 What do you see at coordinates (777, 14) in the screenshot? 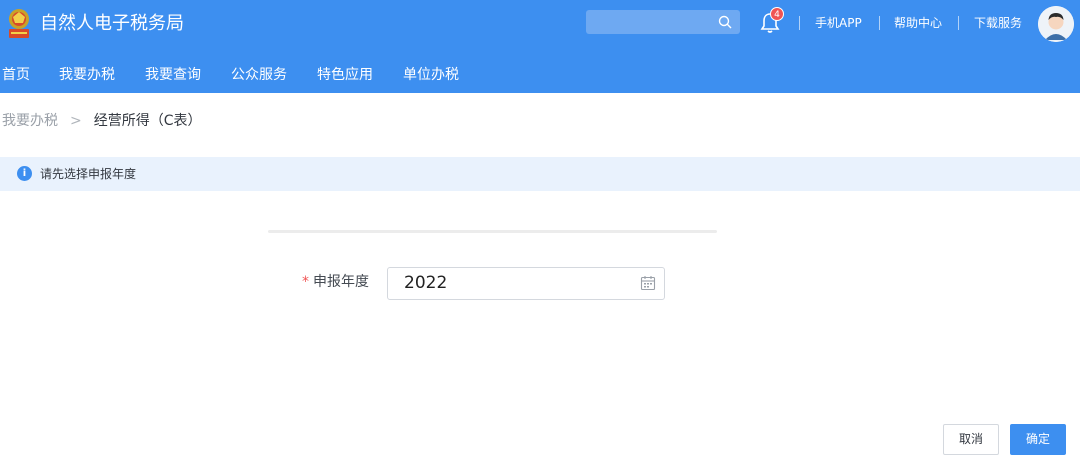
I see `notification-badge: 4` at bounding box center [777, 14].